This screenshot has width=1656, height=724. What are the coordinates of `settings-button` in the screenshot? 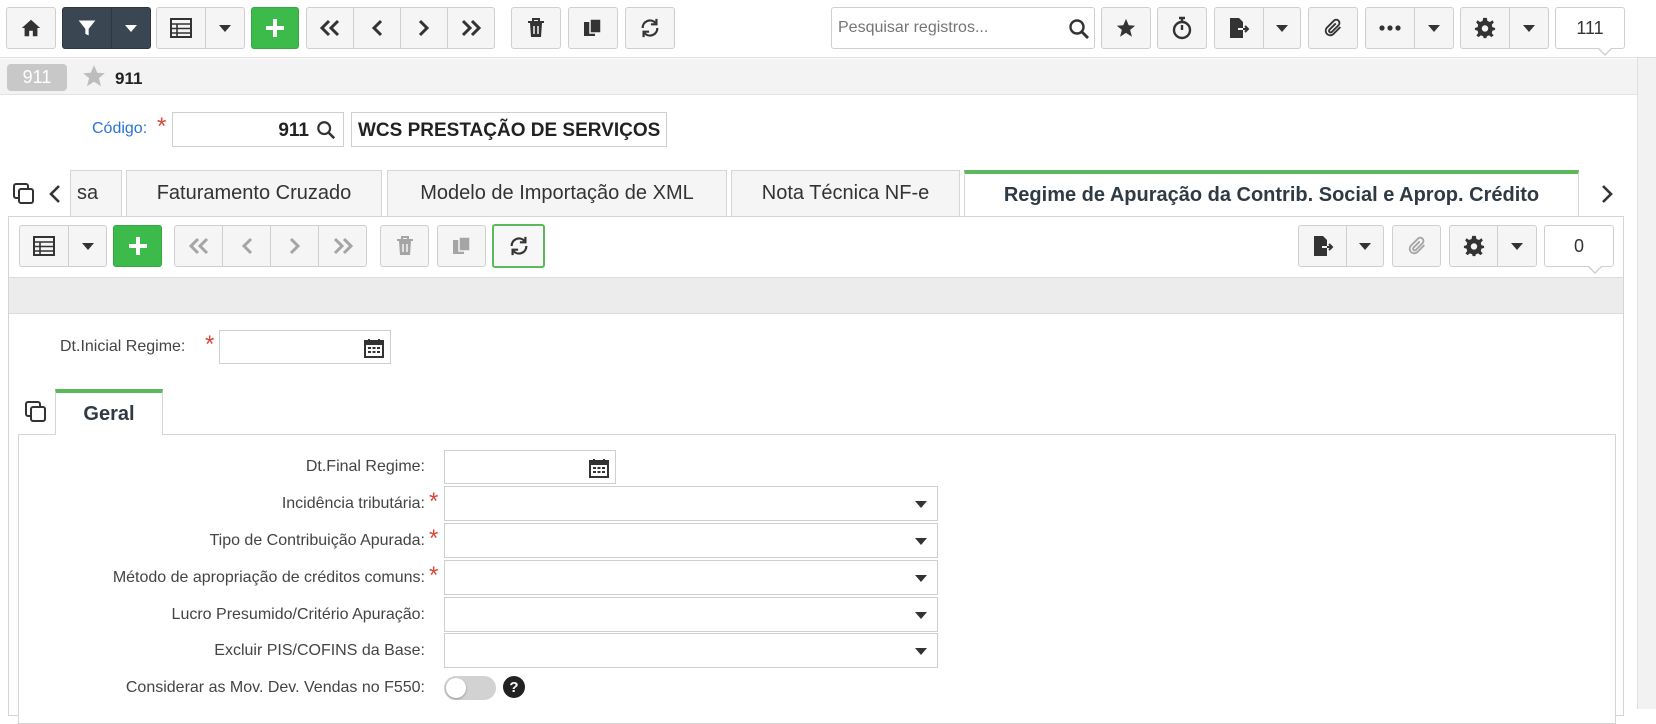 It's located at (1485, 28).